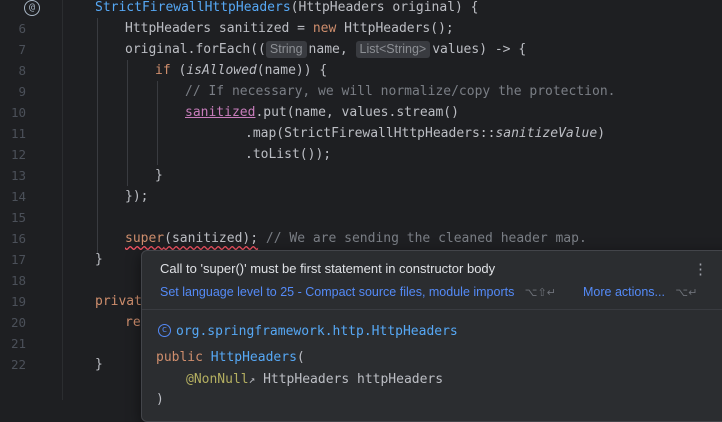 Image resolution: width=722 pixels, height=422 pixels. What do you see at coordinates (220, 112) in the screenshot?
I see `reassigned-variable: sanitized` at bounding box center [220, 112].